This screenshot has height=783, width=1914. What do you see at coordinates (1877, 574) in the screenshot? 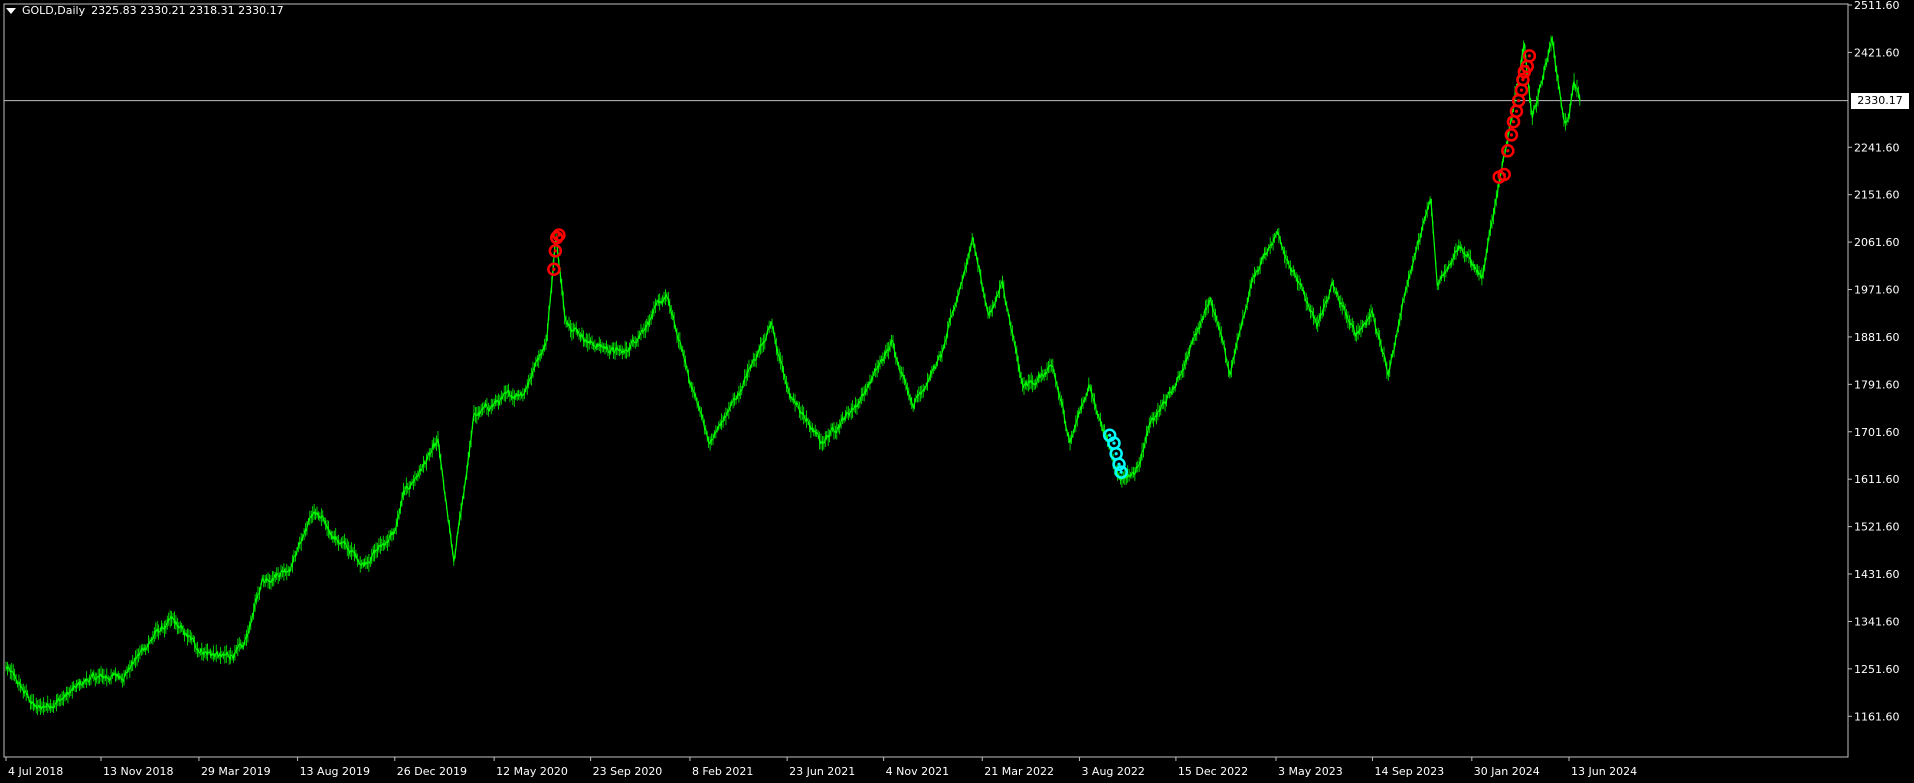
I see `y-tick-label: 1431.60` at bounding box center [1877, 574].